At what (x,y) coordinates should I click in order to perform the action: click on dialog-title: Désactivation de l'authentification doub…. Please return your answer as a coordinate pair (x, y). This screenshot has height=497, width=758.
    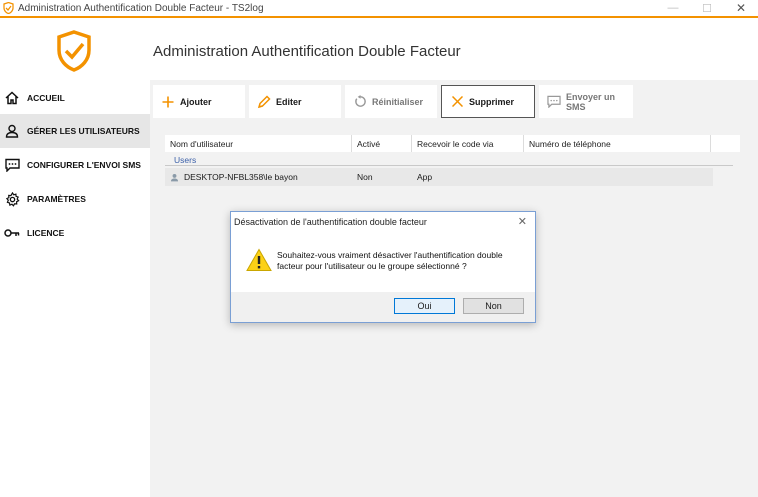
    Looking at the image, I should click on (330, 222).